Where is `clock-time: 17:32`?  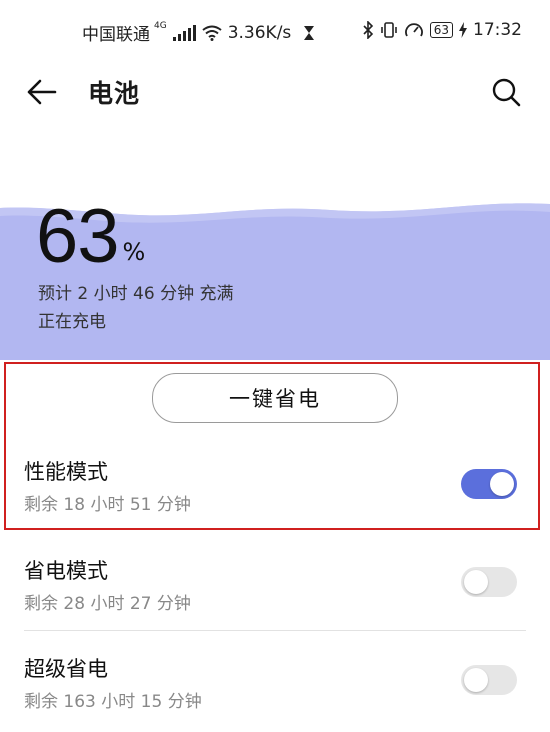 clock-time: 17:32 is located at coordinates (497, 30).